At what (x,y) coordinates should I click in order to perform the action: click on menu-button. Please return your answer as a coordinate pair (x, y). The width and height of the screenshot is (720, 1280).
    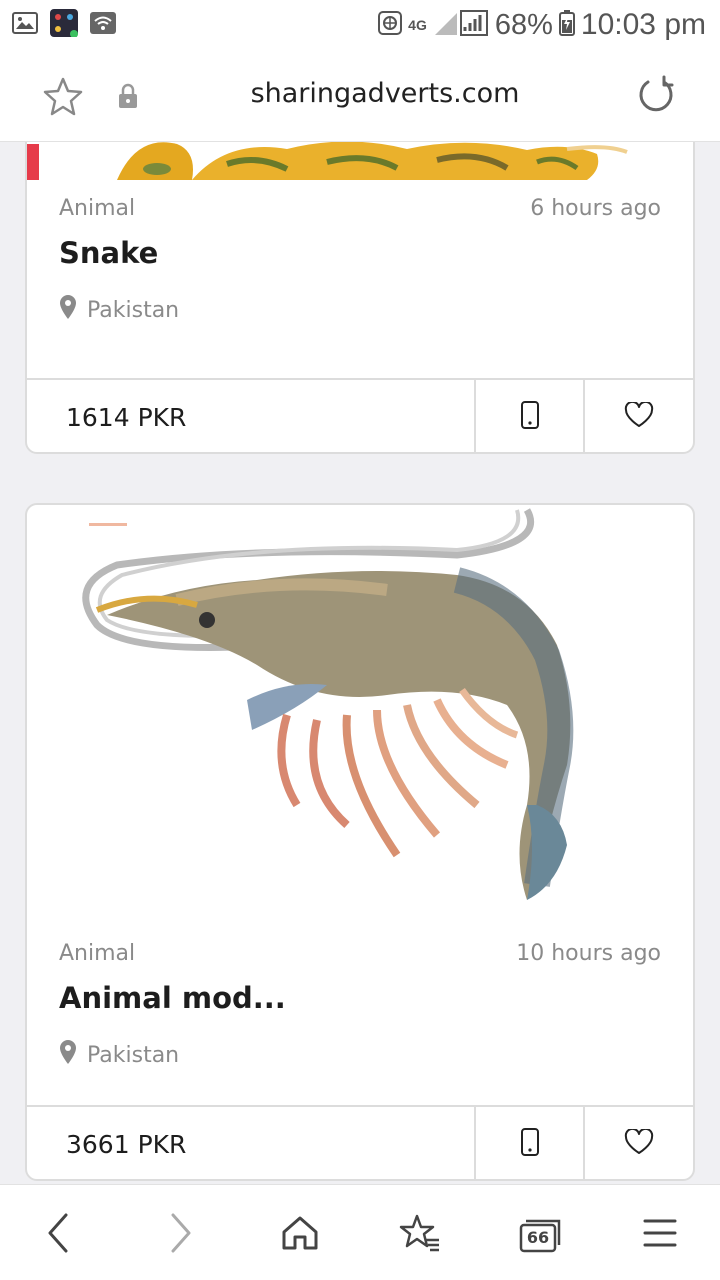
    Looking at the image, I should click on (660, 1235).